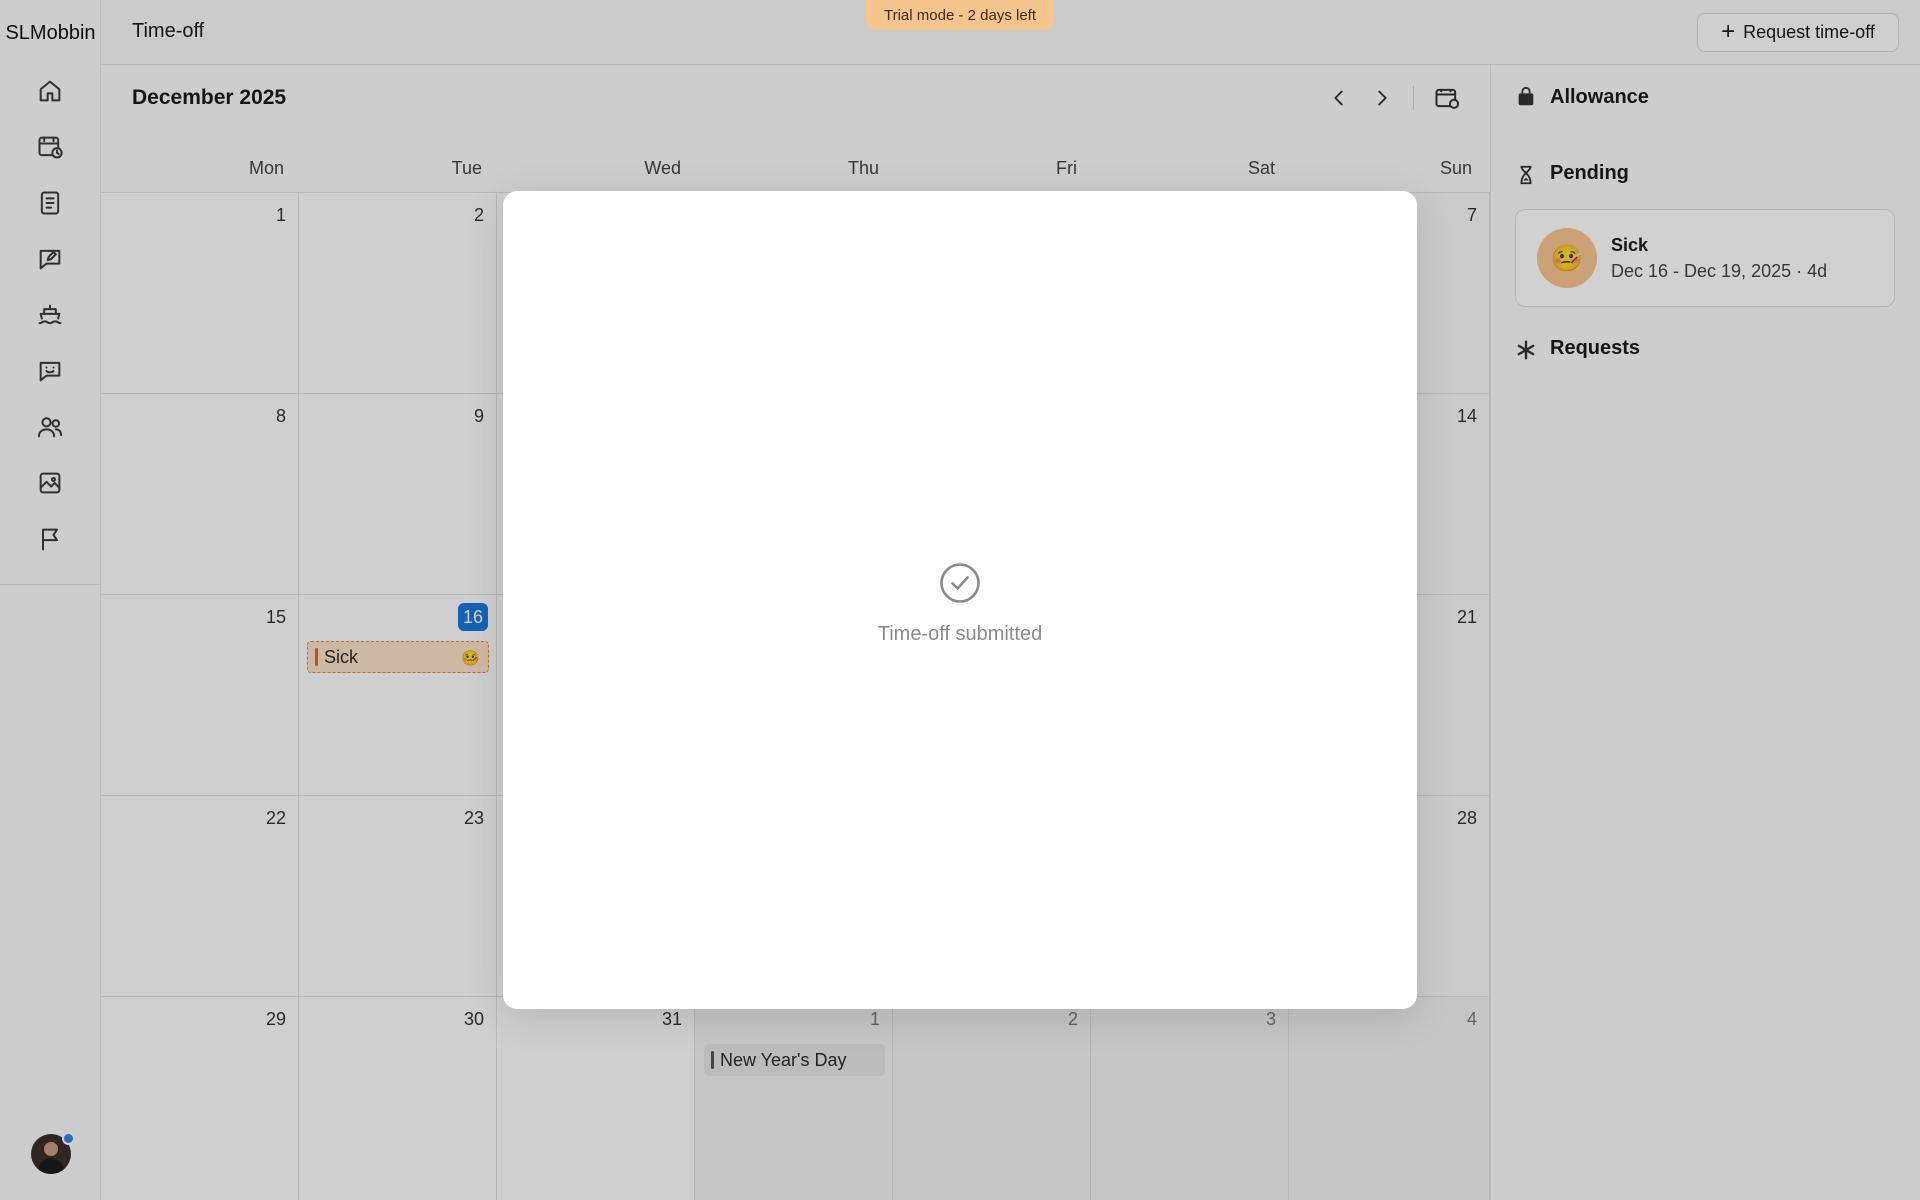  What do you see at coordinates (960, 634) in the screenshot?
I see `success-message: Time-off submitted` at bounding box center [960, 634].